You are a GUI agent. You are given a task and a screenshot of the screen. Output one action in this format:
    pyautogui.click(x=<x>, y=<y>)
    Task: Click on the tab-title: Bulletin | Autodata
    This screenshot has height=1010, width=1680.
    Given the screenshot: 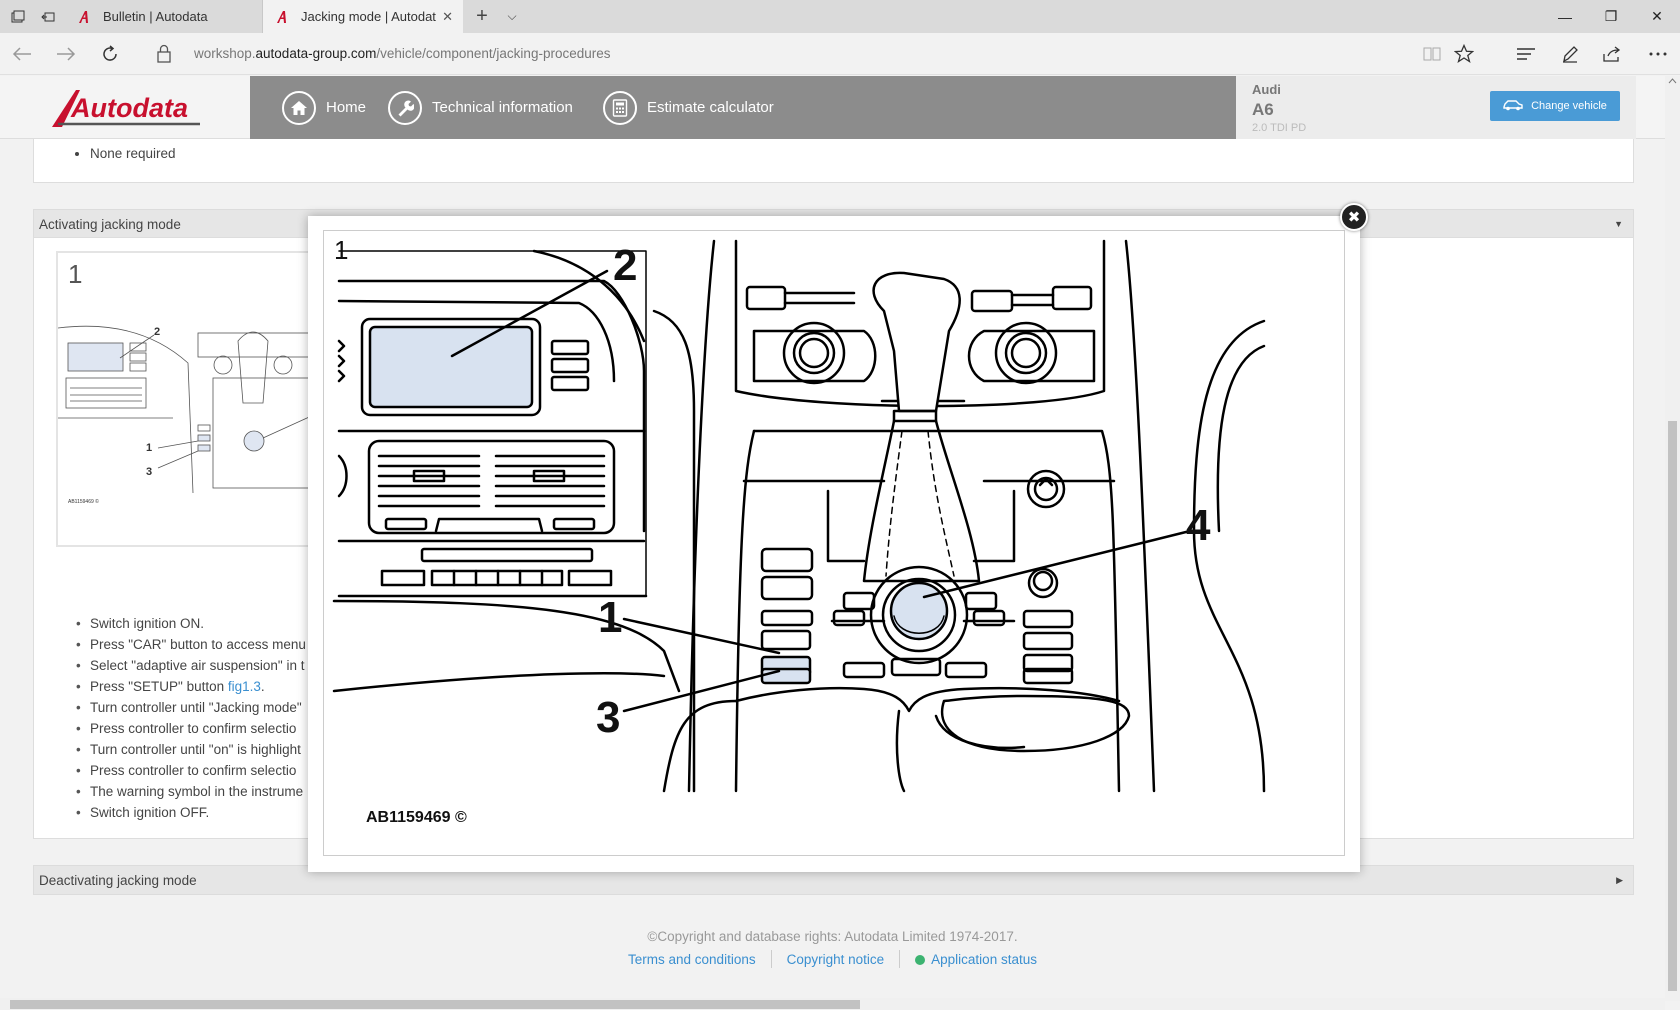 What is the action you would take?
    pyautogui.click(x=155, y=16)
    